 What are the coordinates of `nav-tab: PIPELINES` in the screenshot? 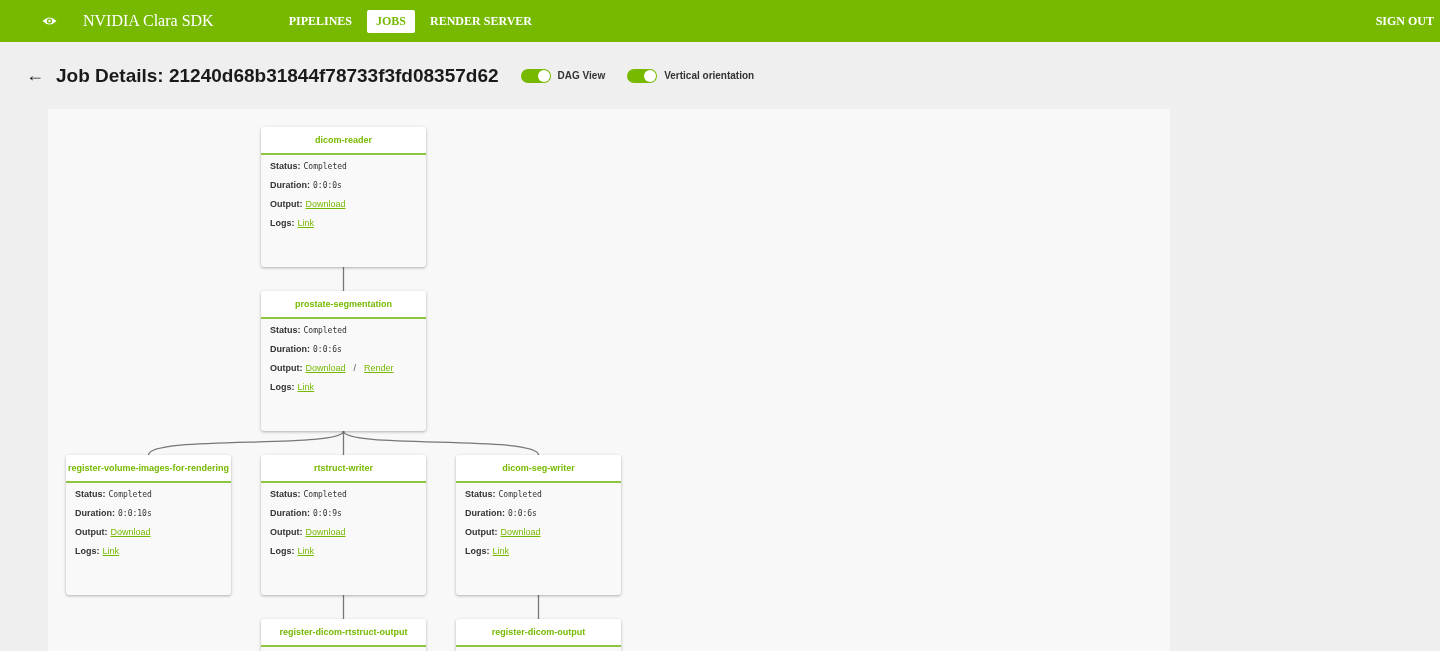 It's located at (320, 21).